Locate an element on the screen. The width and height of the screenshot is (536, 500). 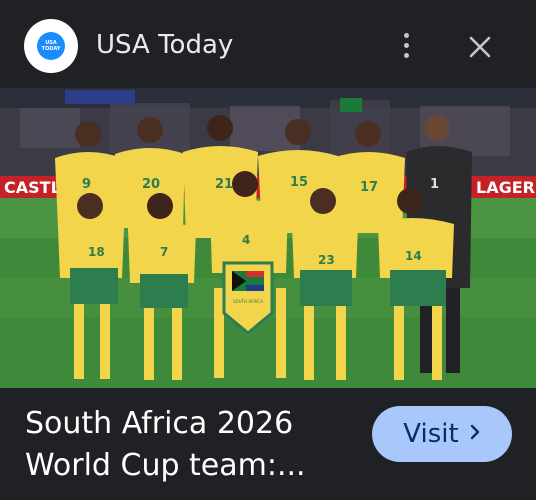
visit-label: Visit is located at coordinates (431, 434).